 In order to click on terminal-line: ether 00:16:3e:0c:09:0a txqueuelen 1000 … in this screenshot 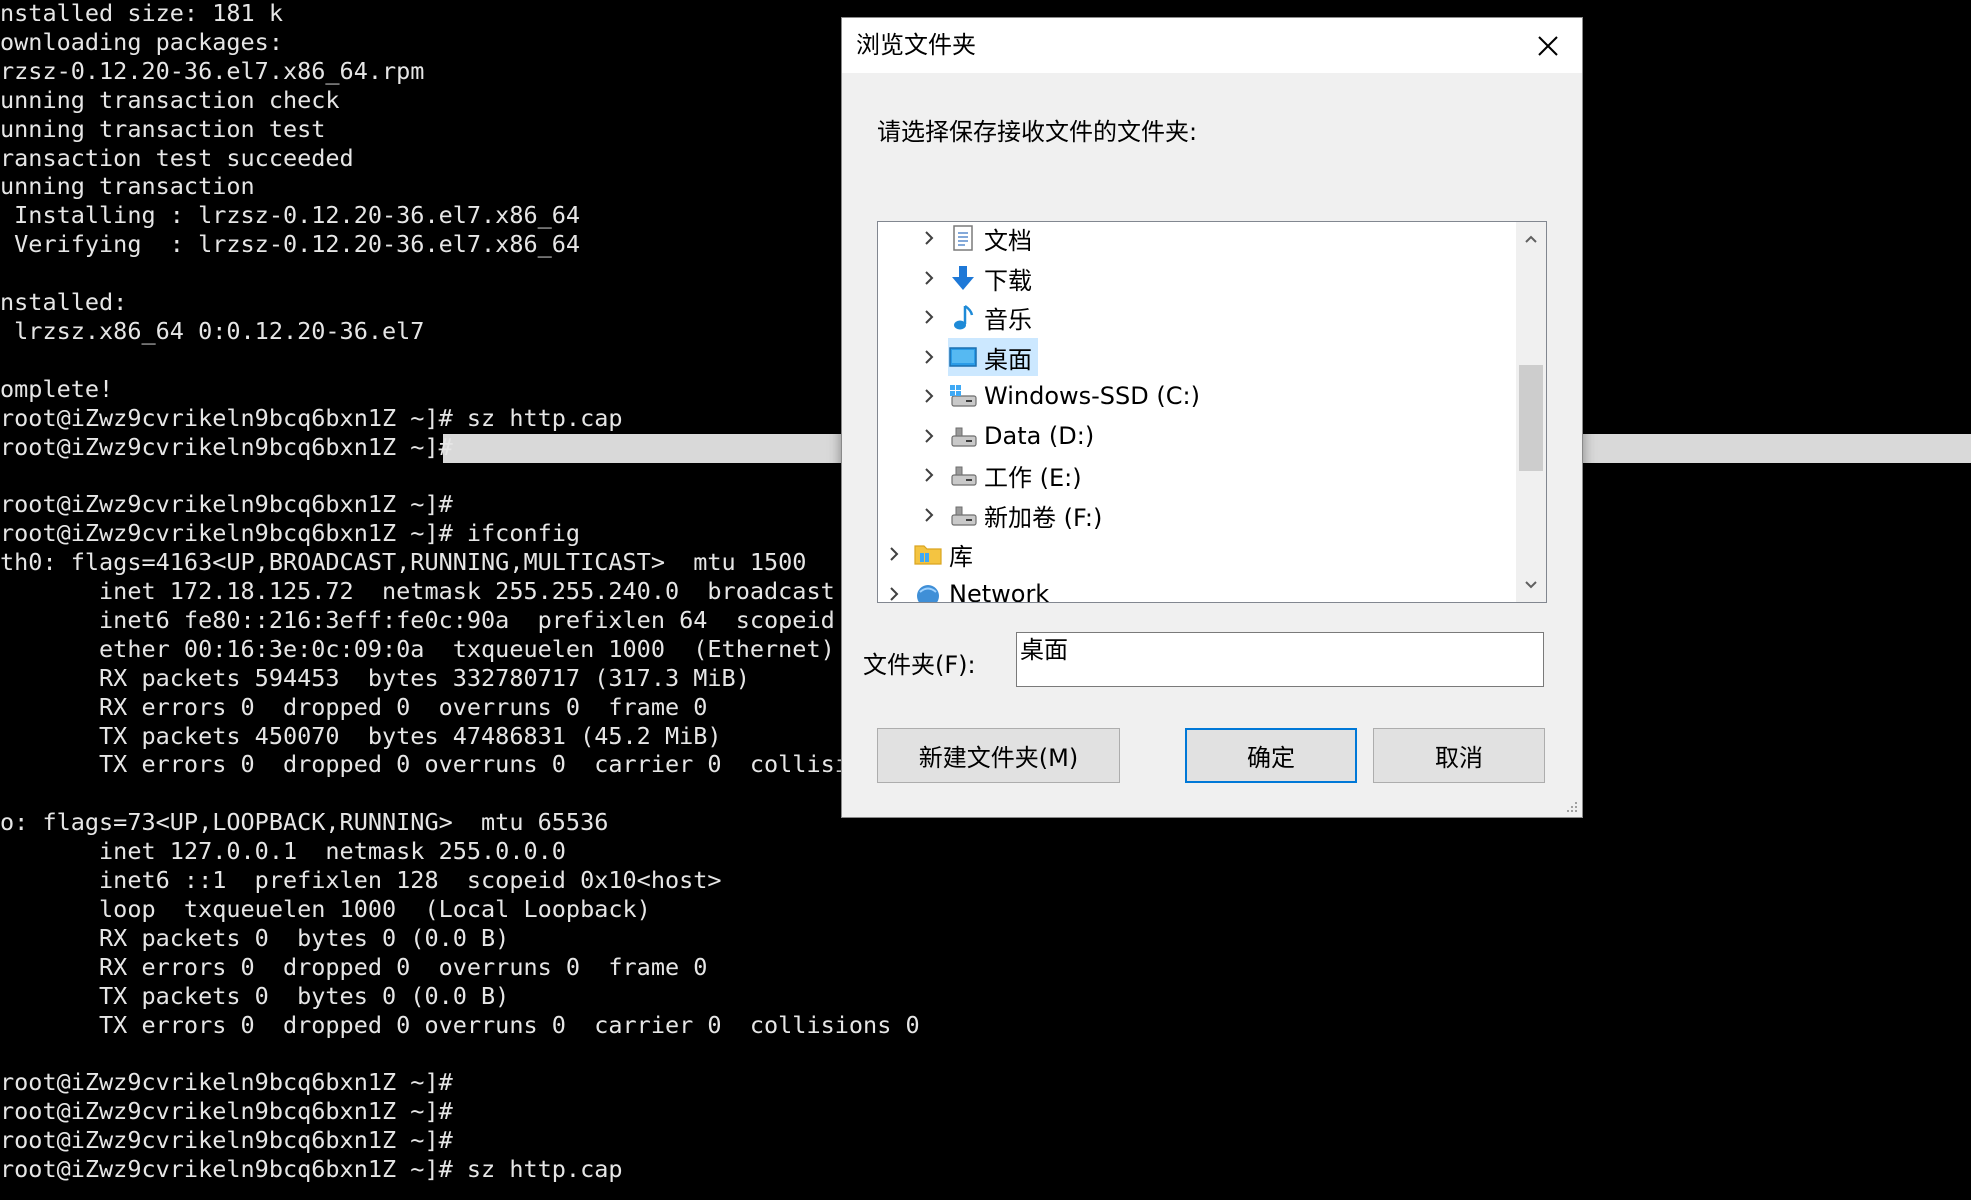, I will do `click(417, 649)`.